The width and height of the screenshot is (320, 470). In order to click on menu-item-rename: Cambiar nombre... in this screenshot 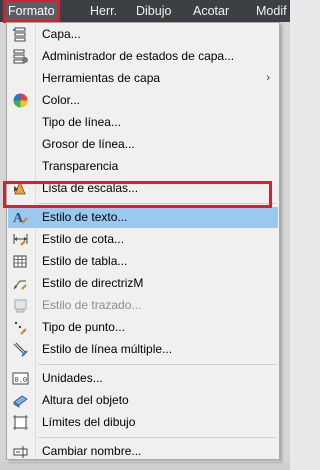, I will do `click(143, 451)`.